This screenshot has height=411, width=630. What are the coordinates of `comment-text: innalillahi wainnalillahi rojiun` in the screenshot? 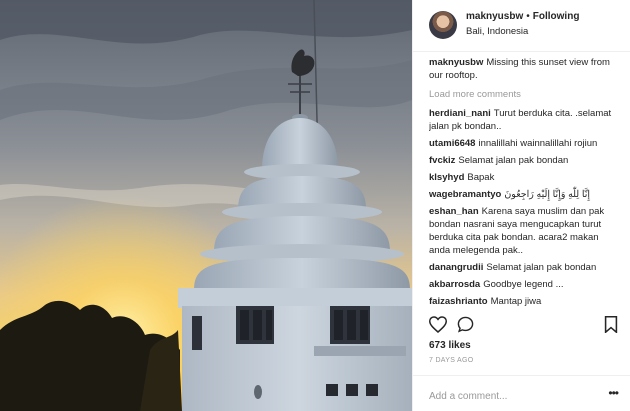 It's located at (538, 143).